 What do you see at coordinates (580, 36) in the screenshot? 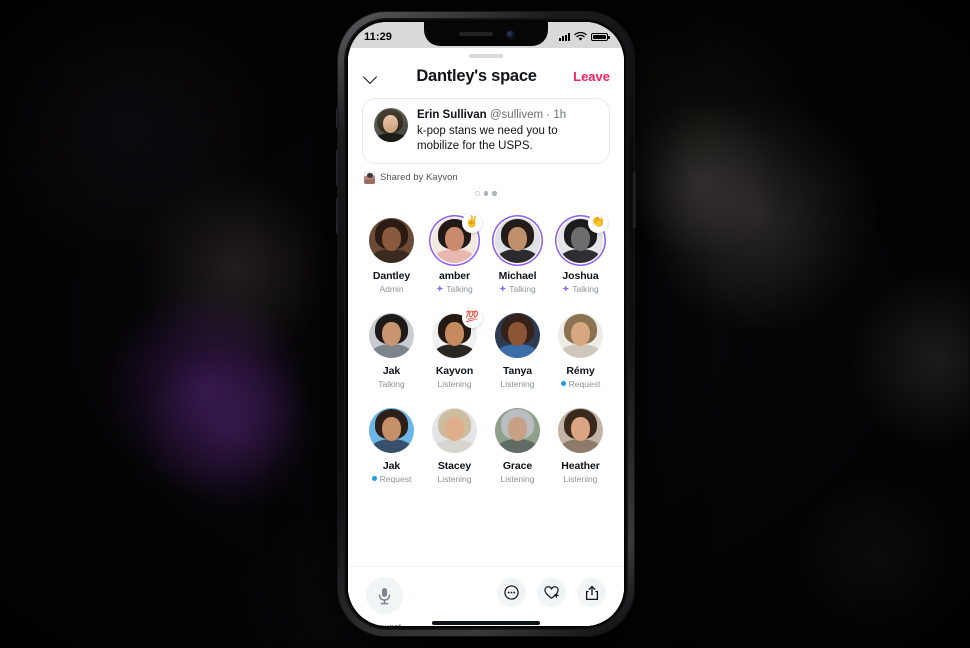
I see `wifi-icon` at bounding box center [580, 36].